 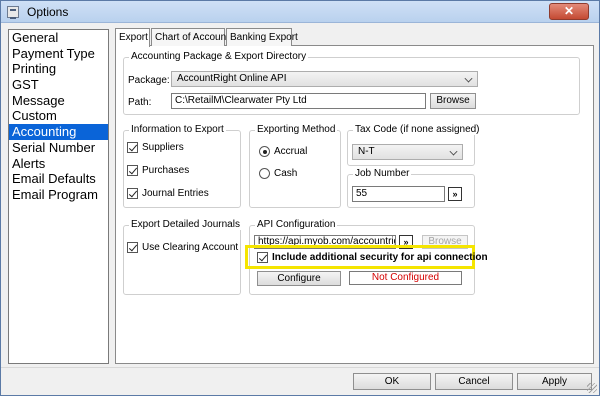 I want to click on purchases-label: Purchases, so click(x=166, y=170).